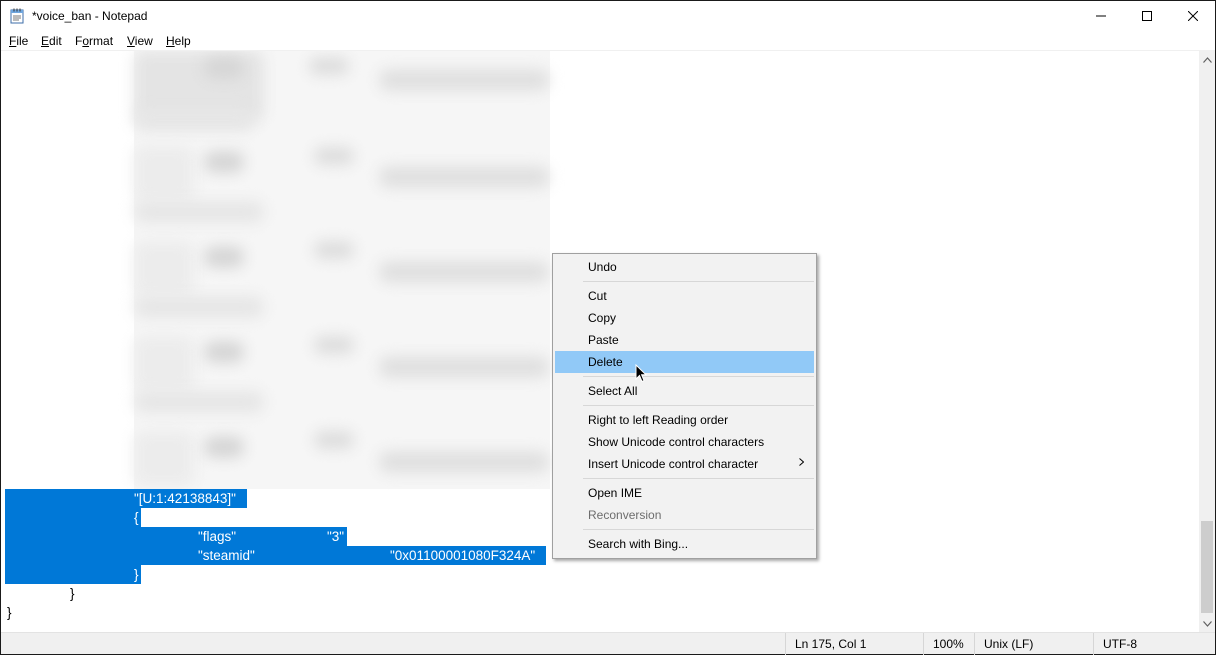 This screenshot has width=1216, height=655. I want to click on close-button, so click(1193, 16).